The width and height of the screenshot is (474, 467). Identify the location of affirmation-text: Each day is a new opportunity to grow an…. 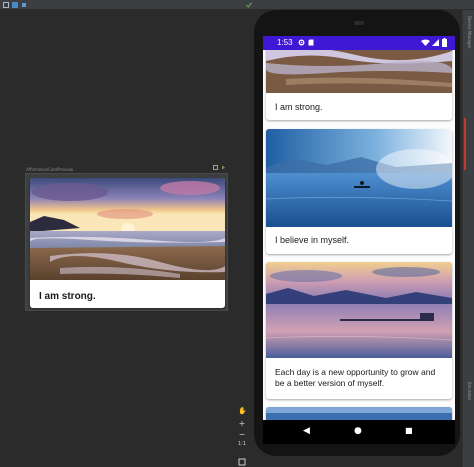
(355, 377).